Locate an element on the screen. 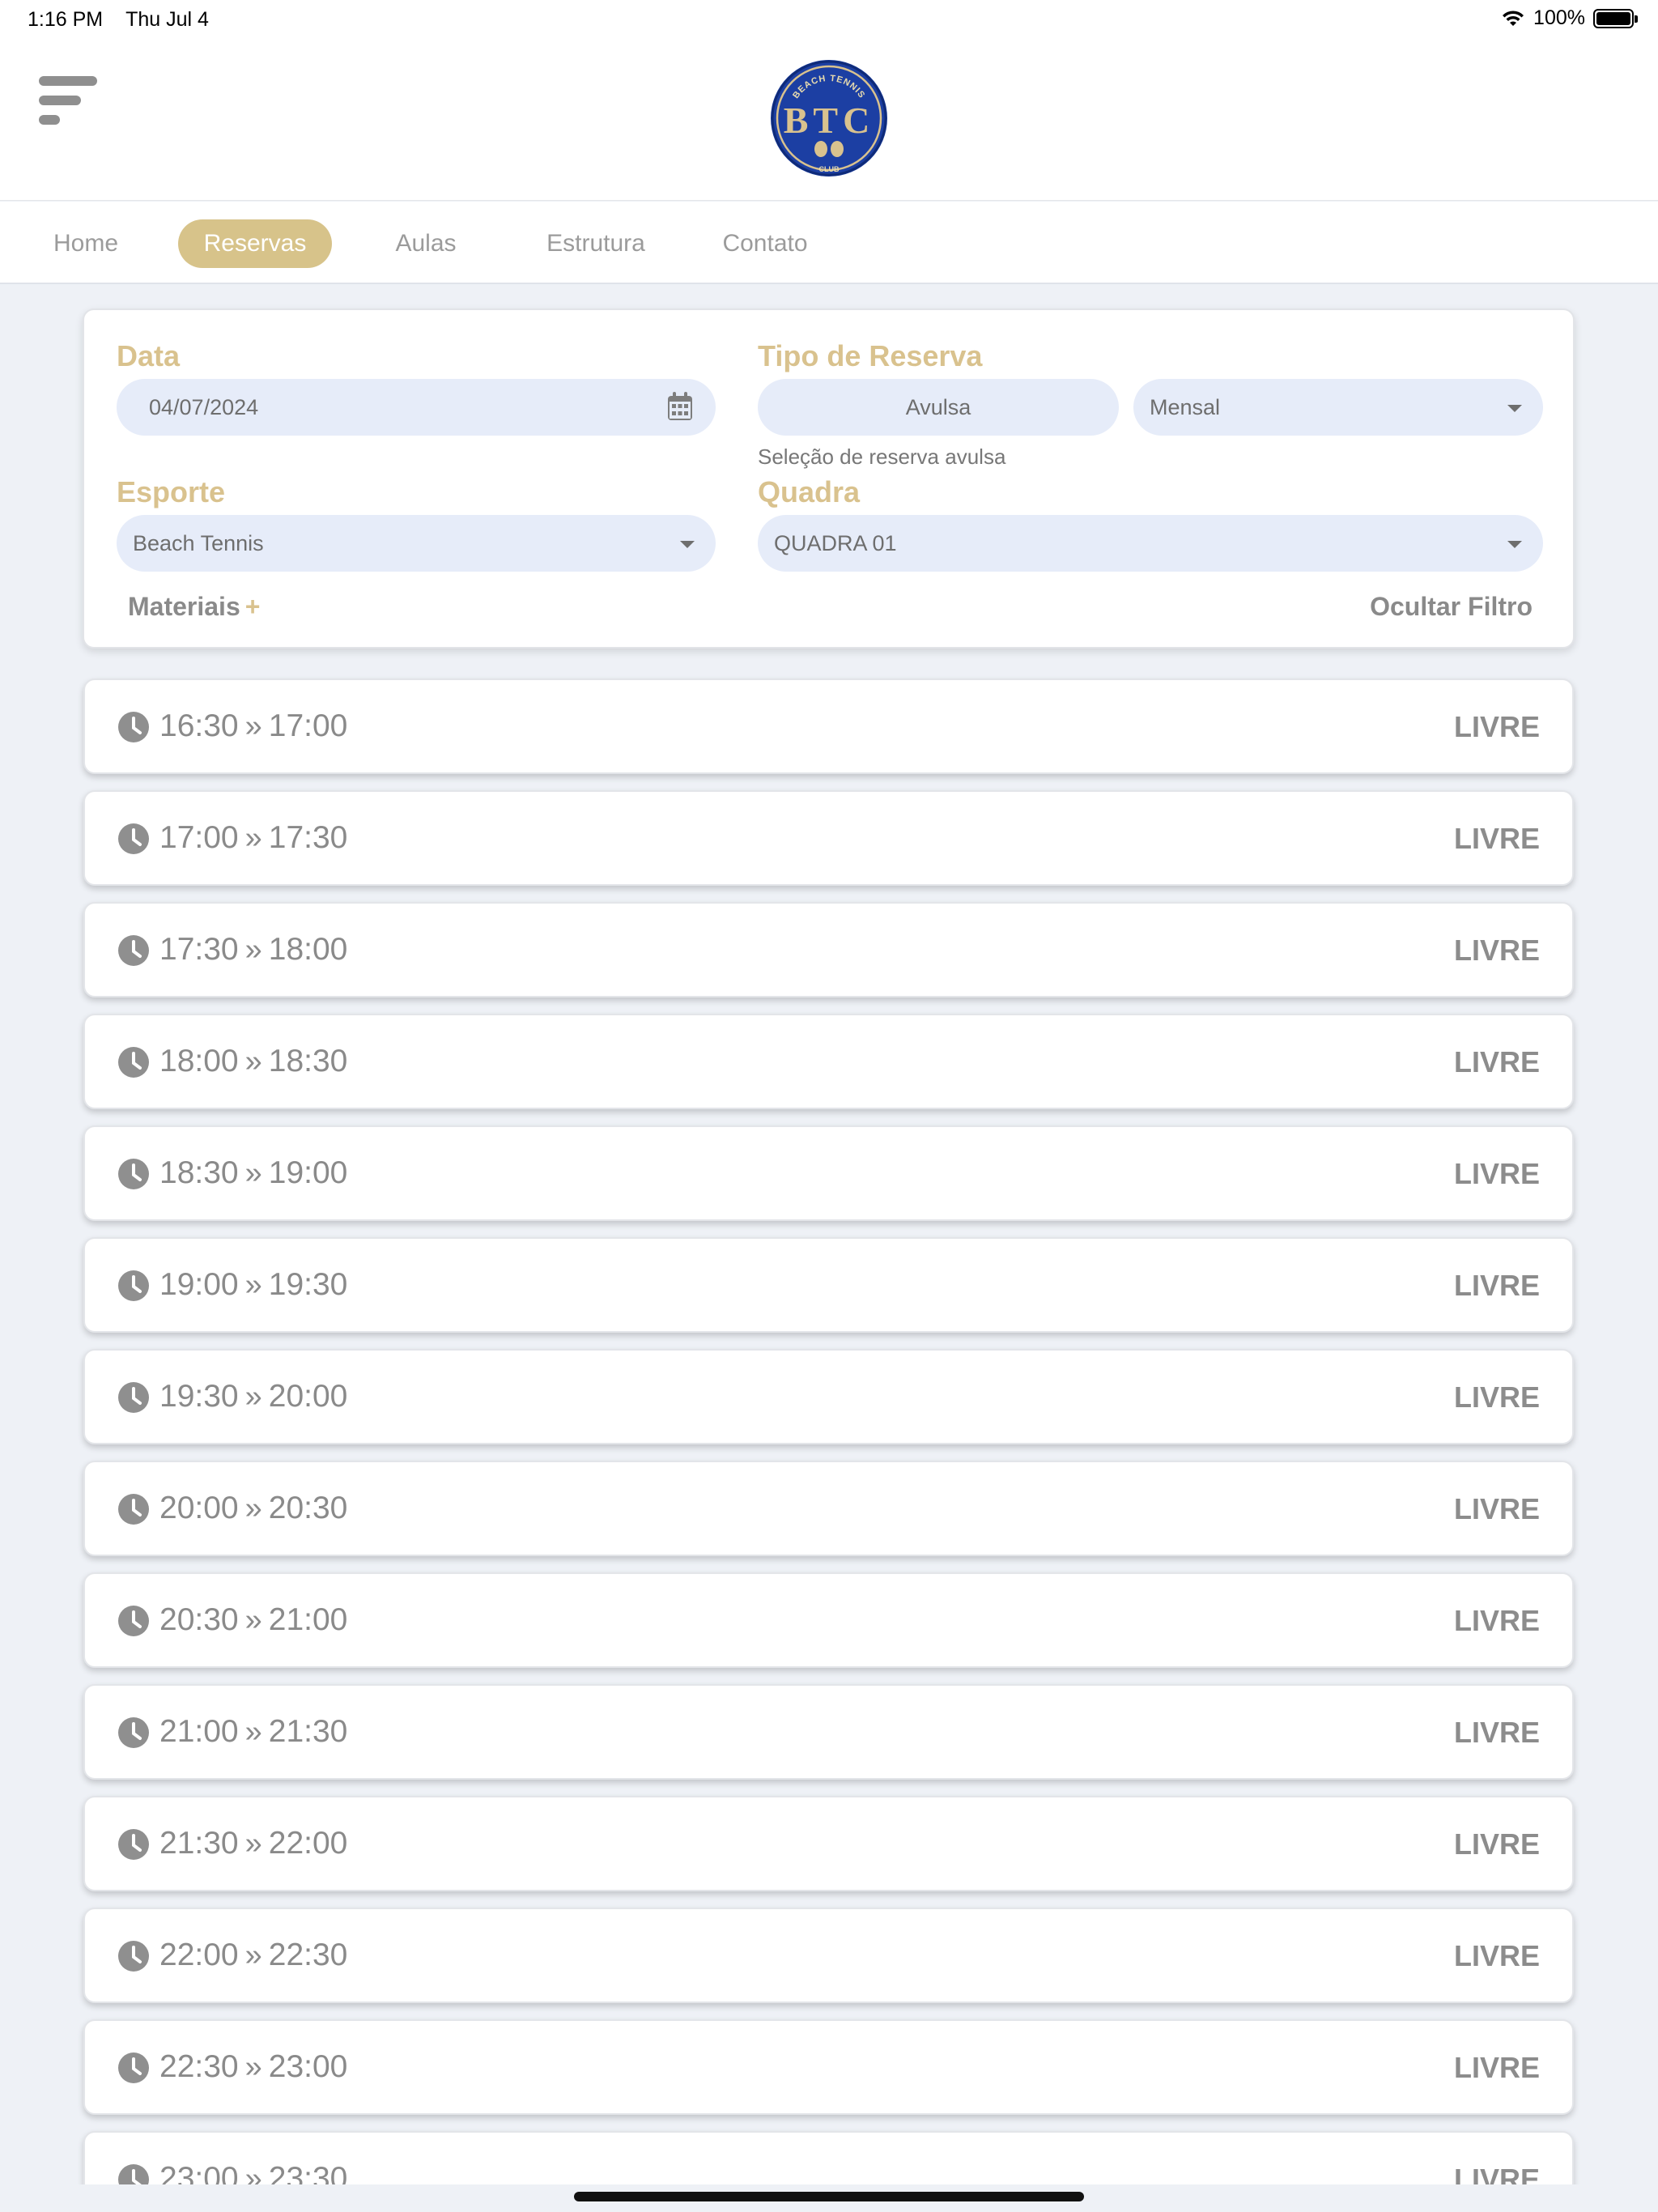 The width and height of the screenshot is (1658, 2212). slot-time: 16:30» 17:00 is located at coordinates (253, 726).